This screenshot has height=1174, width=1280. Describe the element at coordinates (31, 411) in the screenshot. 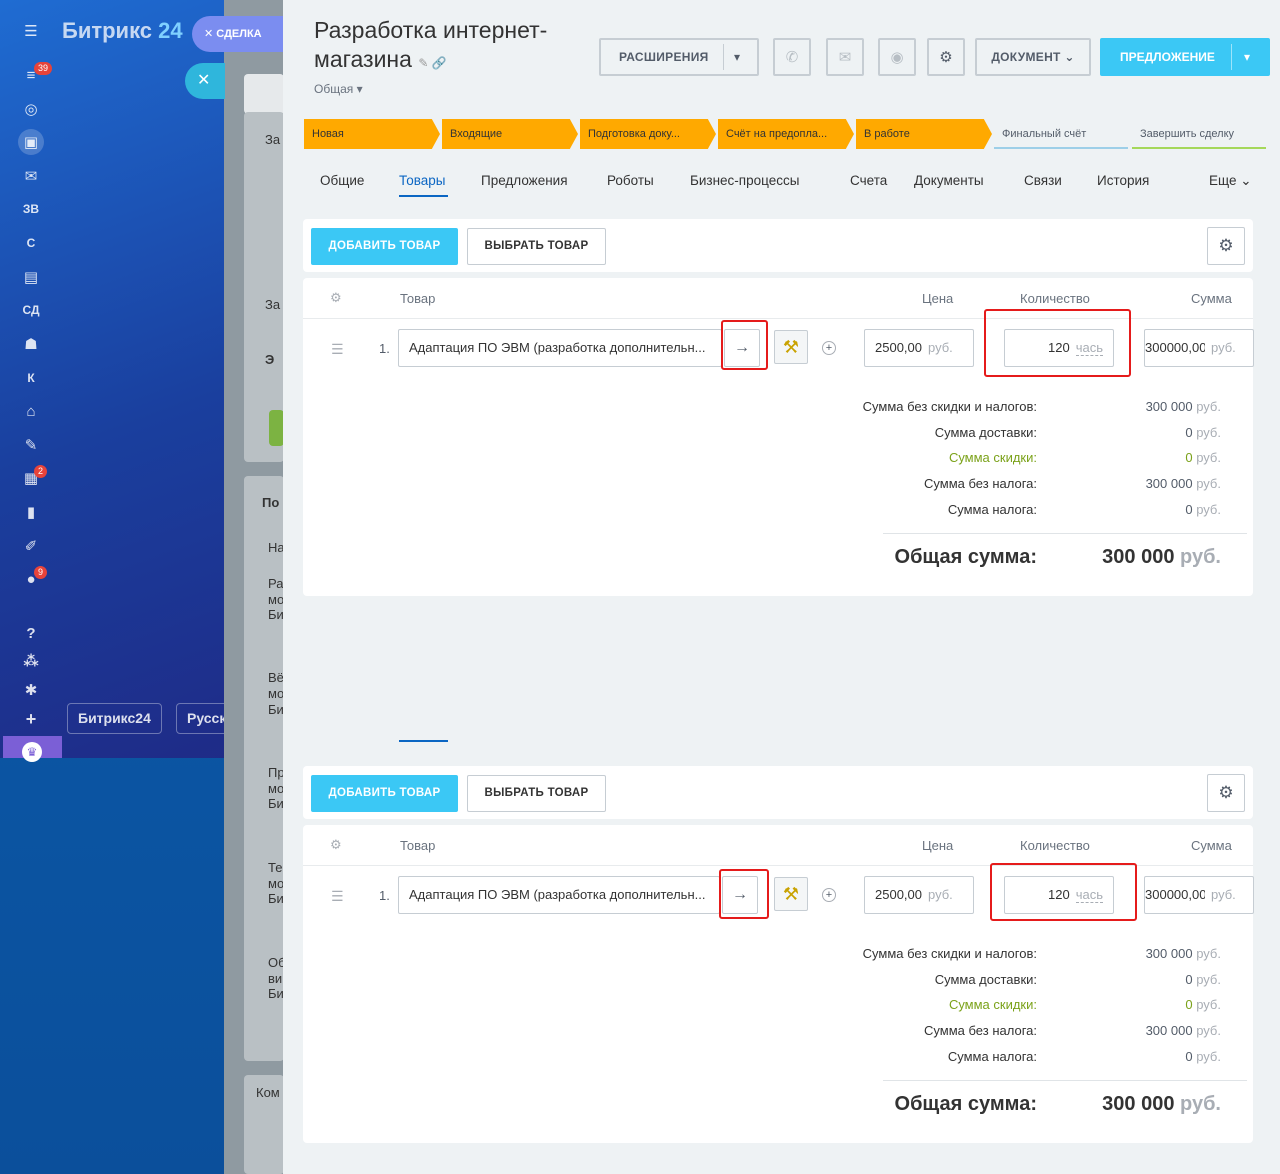

I see `bank-icon: ⌂` at that location.